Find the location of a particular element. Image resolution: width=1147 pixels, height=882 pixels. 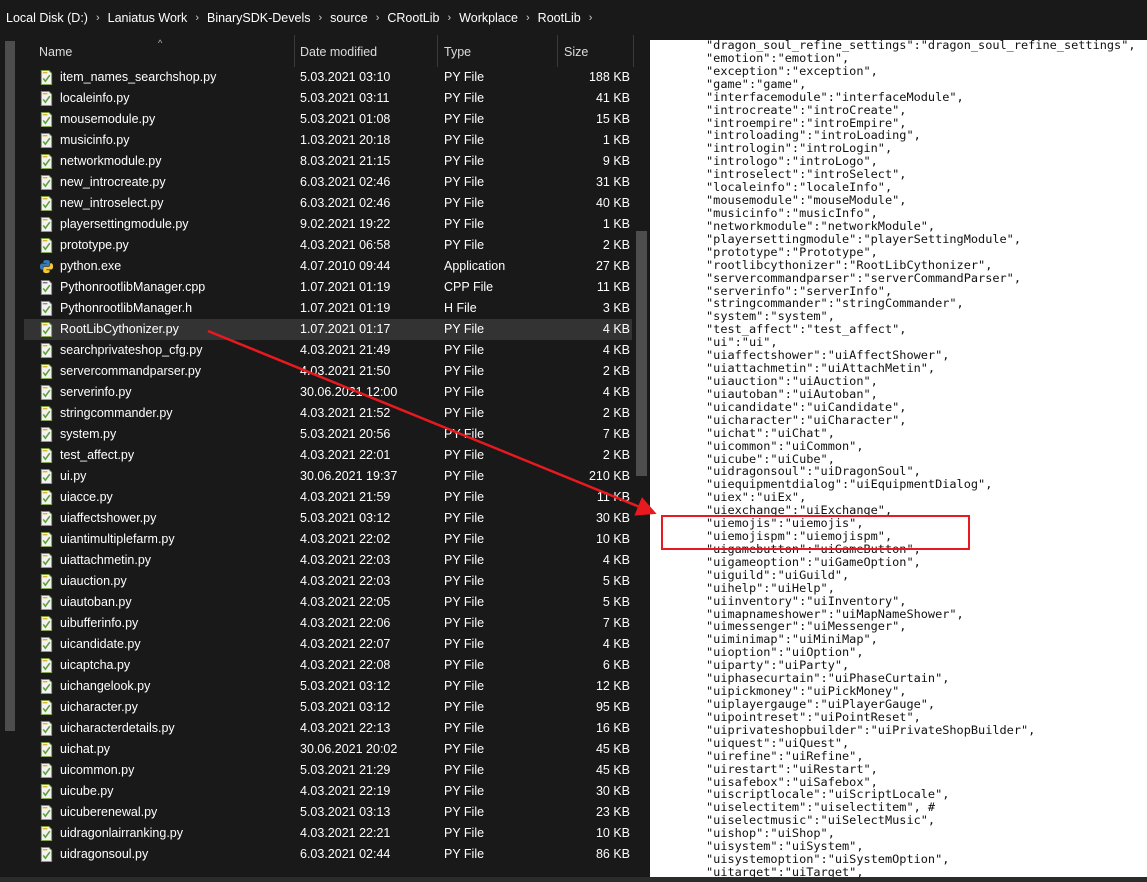

breadcrumb-item: BinarySDK-Devels is located at coordinates (259, 18).